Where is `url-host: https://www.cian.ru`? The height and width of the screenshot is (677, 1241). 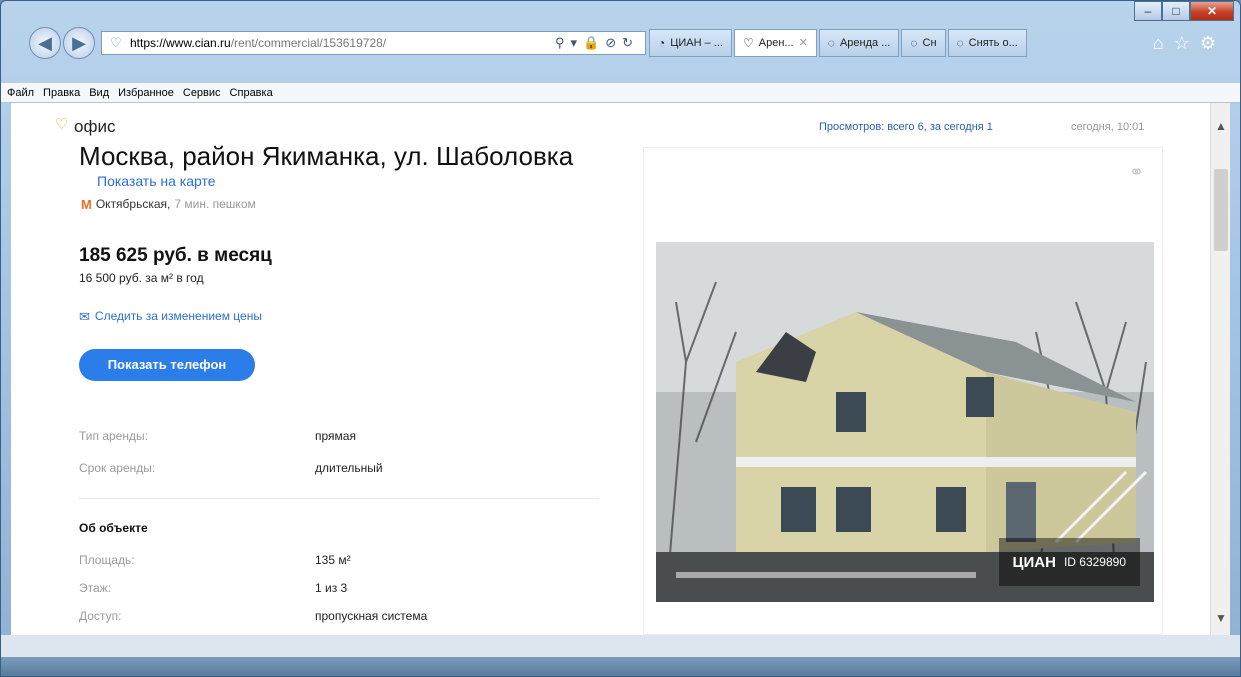 url-host: https://www.cian.ru is located at coordinates (180, 43).